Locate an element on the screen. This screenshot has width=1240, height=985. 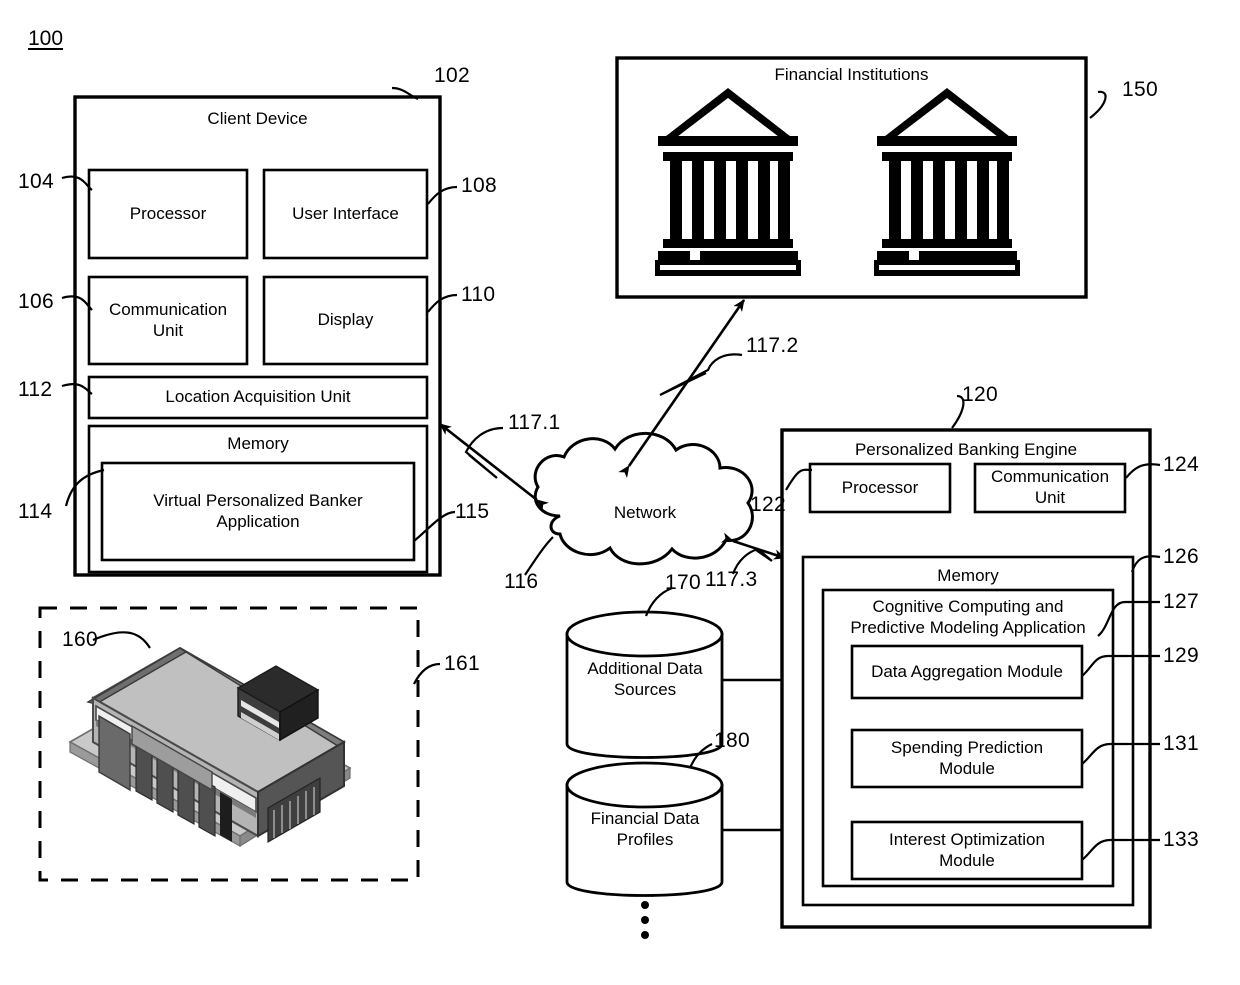
interest-optimization-module-label: Interest Optimization Module is located at coordinates (967, 849).